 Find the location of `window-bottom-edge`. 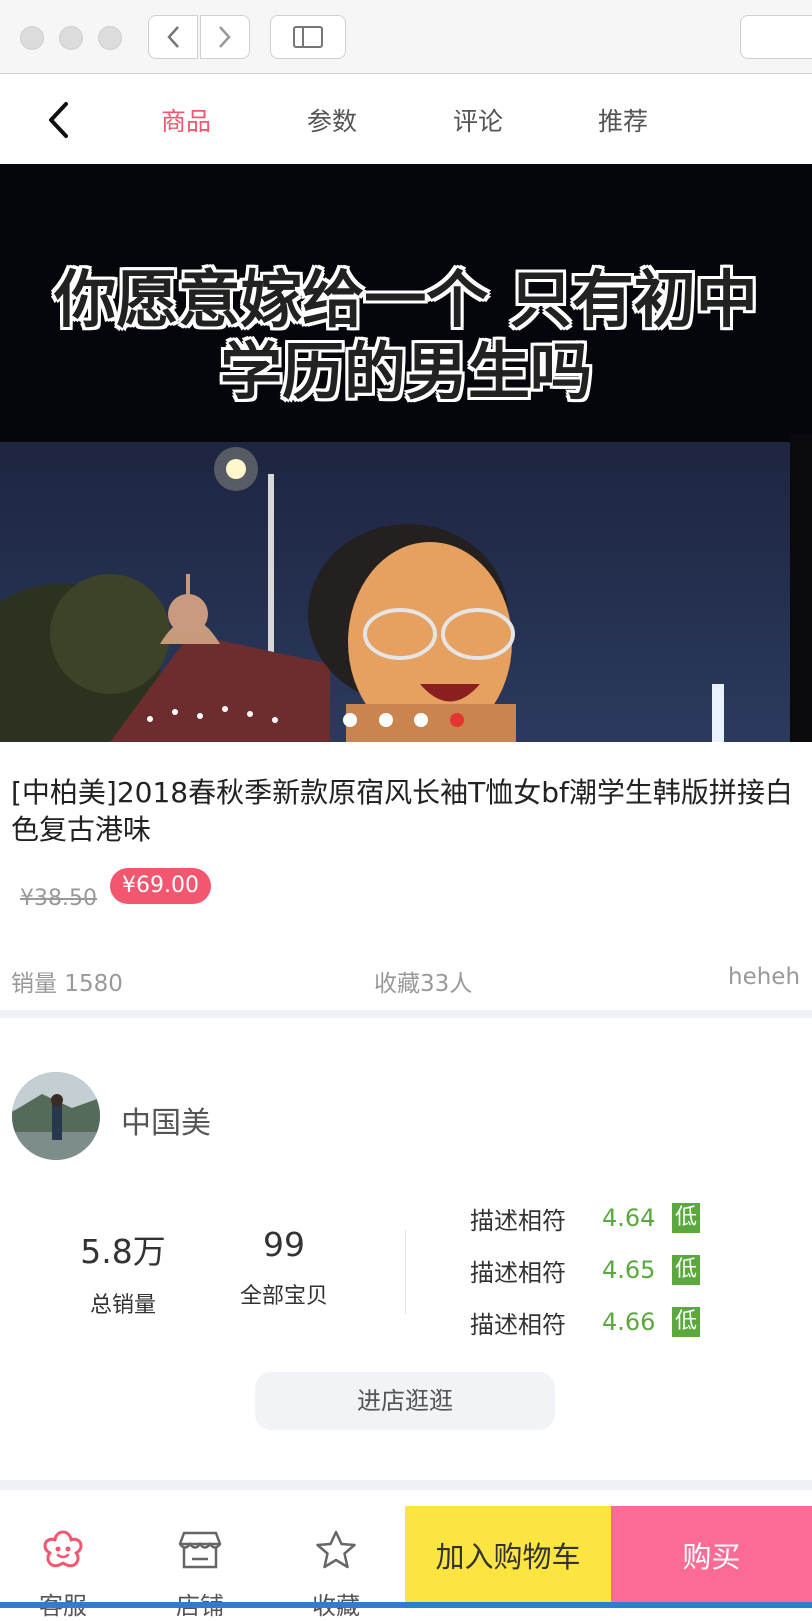

window-bottom-edge is located at coordinates (406, 1605).